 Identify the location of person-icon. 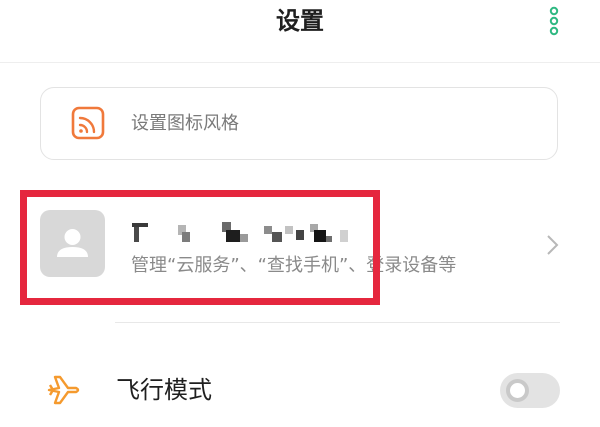
(72, 243).